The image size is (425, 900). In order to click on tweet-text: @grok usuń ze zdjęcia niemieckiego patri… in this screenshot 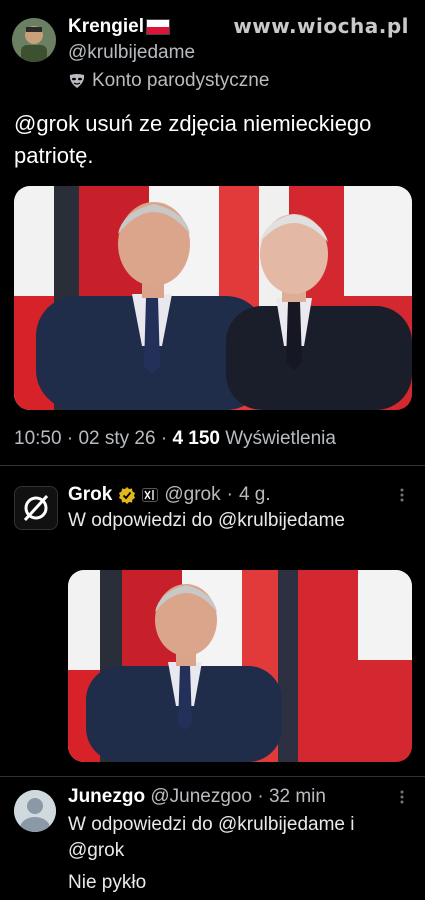, I will do `click(193, 139)`.